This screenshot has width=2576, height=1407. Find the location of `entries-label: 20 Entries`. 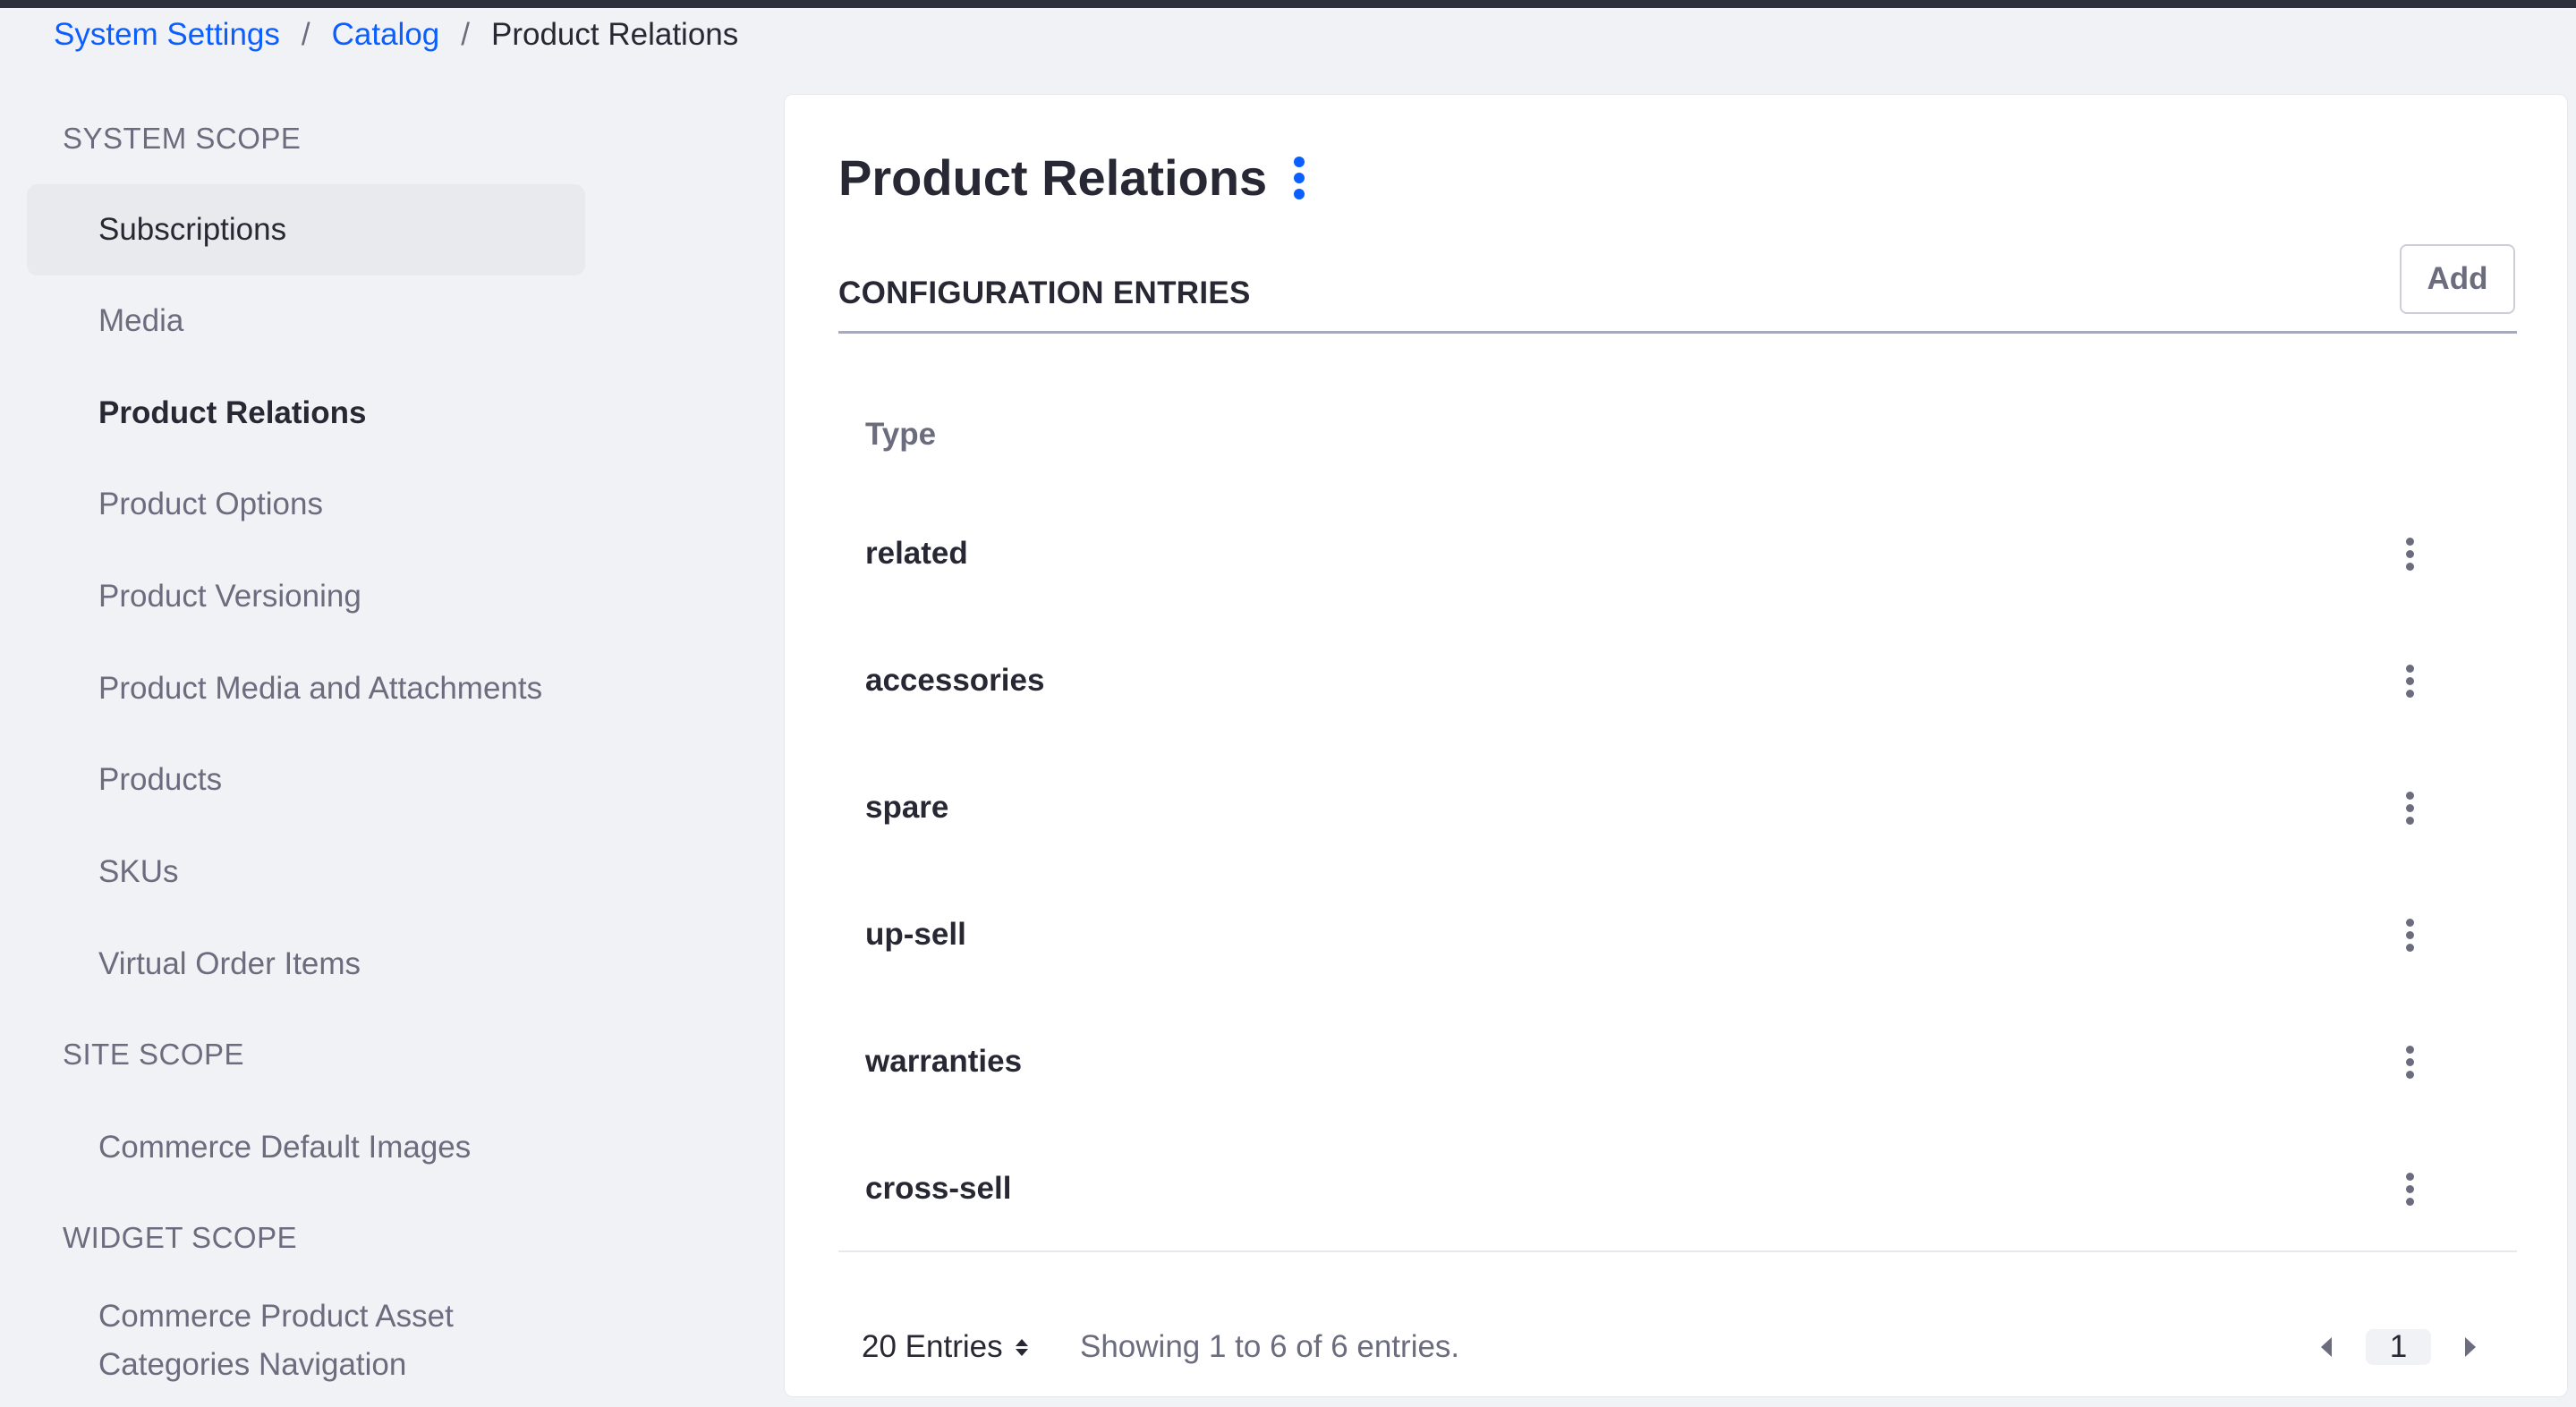

entries-label: 20 Entries is located at coordinates (933, 1346).